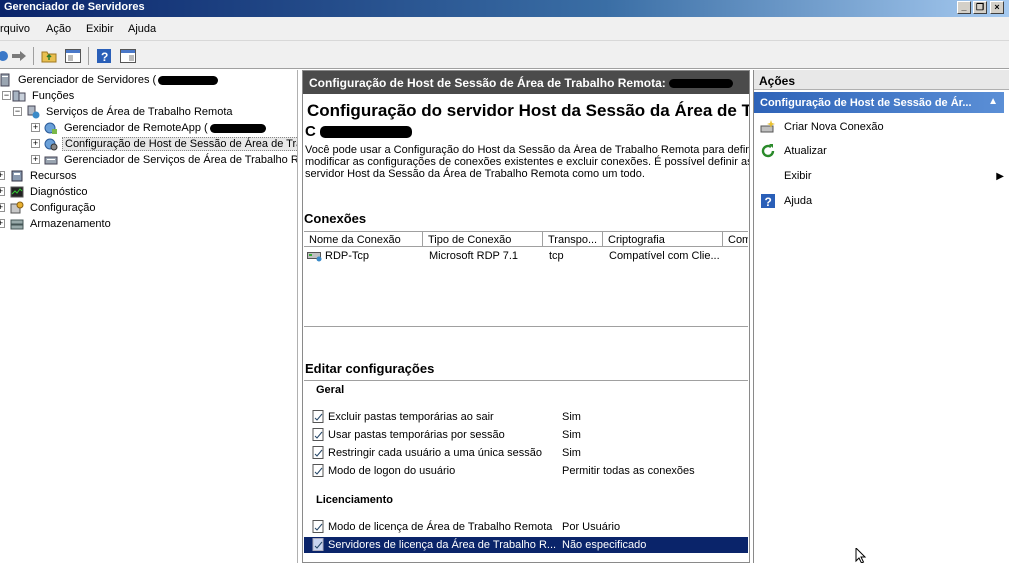  Describe the element at coordinates (139, 112) in the screenshot. I see `tree-label: Serviços de Área de Trabalho Remota` at that location.